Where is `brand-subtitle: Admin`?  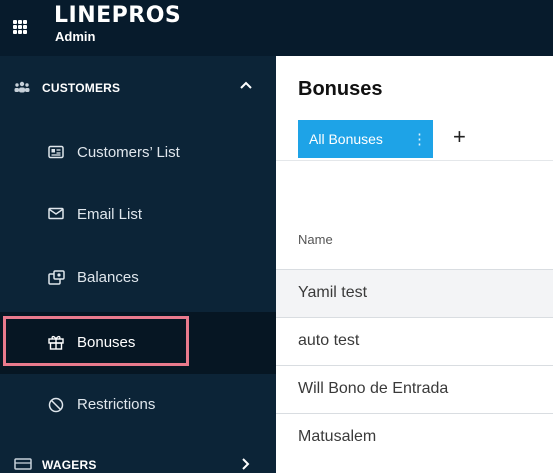
brand-subtitle: Admin is located at coordinates (75, 36).